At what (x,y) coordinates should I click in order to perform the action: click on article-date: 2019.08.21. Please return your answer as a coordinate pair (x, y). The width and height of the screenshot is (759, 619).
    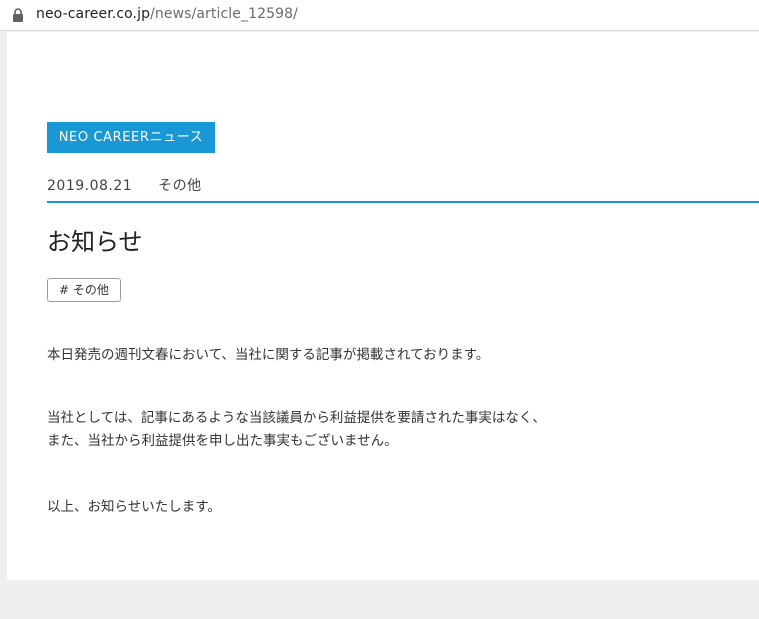
    Looking at the image, I should click on (90, 186).